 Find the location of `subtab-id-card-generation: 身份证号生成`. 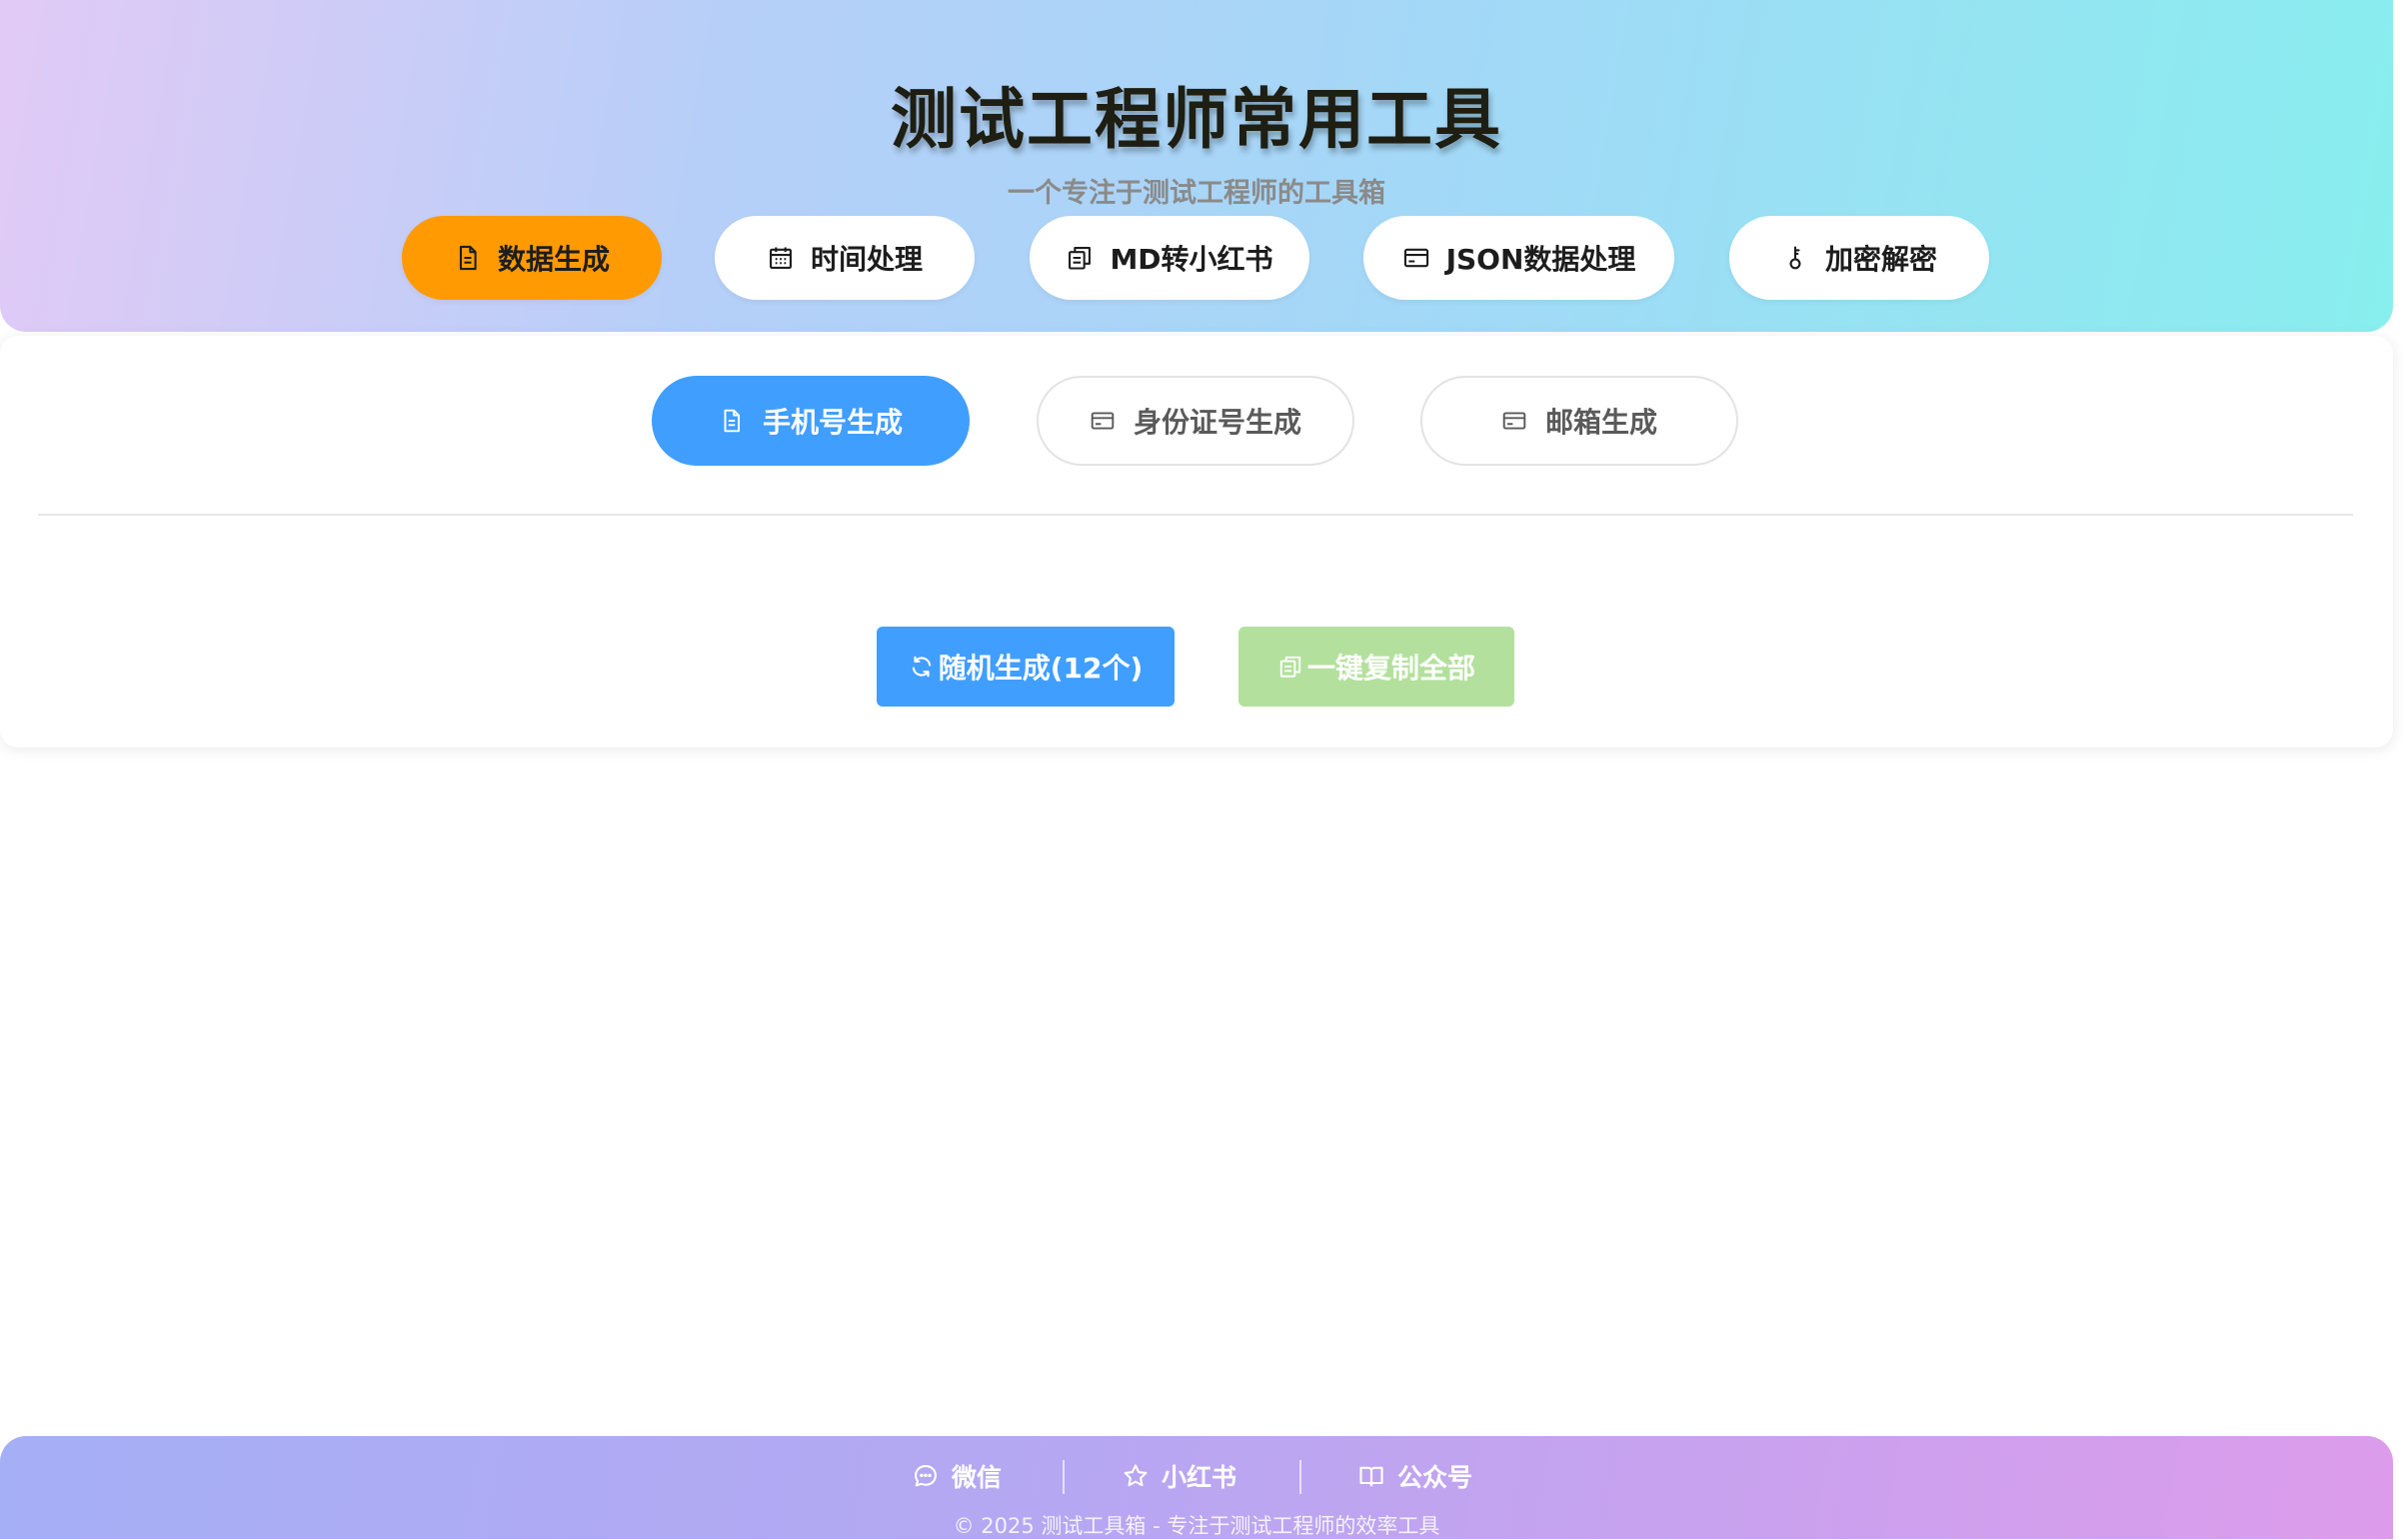

subtab-id-card-generation: 身份证号生成 is located at coordinates (1195, 421).